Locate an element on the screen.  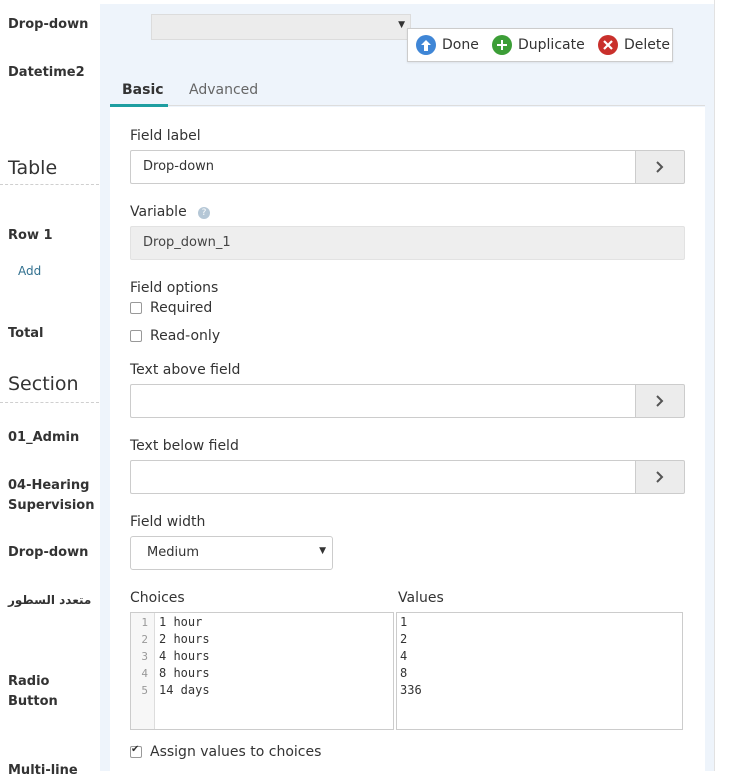
plus-circle-icon is located at coordinates (502, 45).